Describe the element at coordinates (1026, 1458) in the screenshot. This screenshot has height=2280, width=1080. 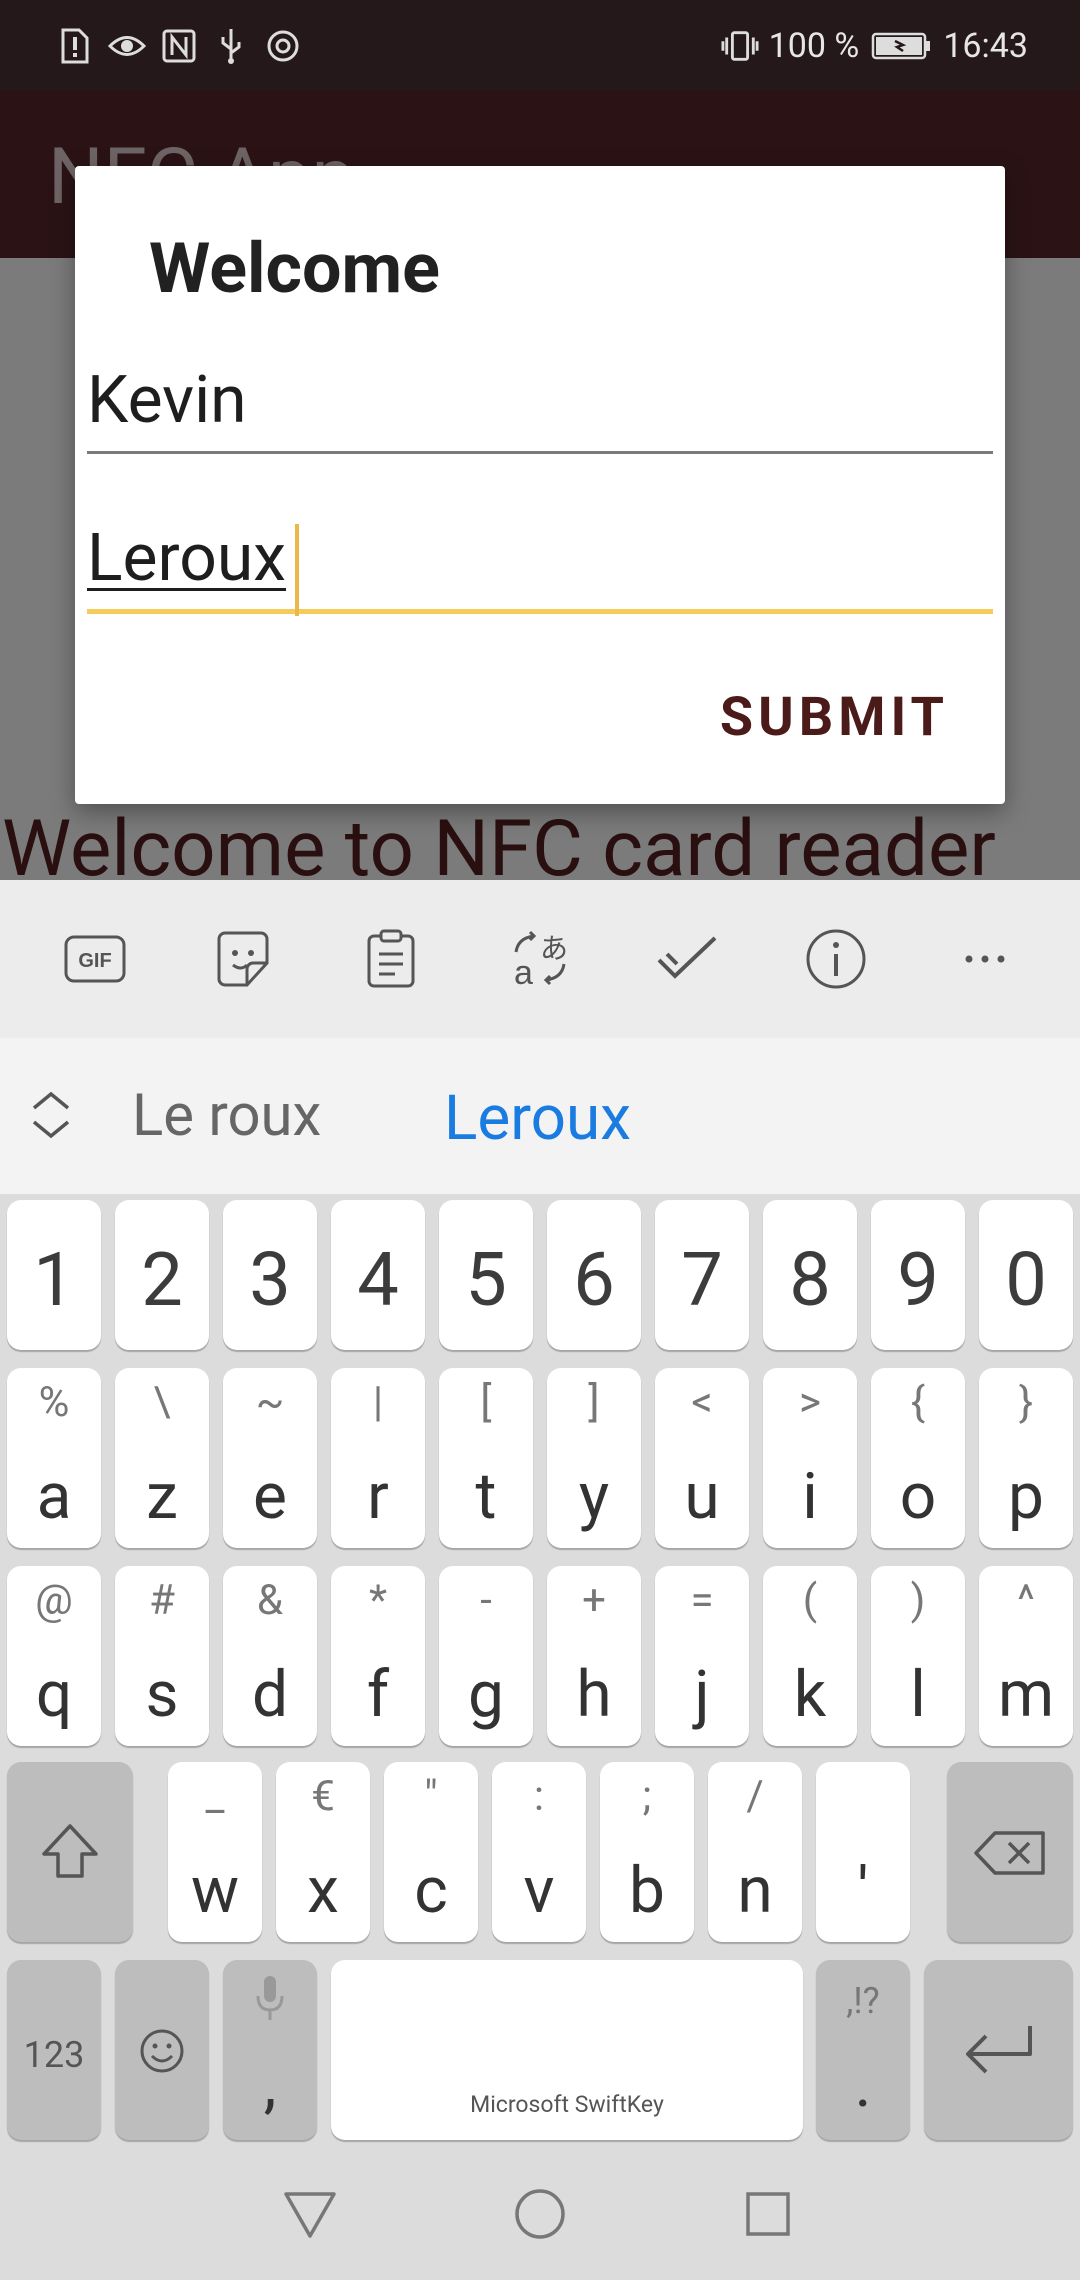
I see `key-p: } p` at that location.